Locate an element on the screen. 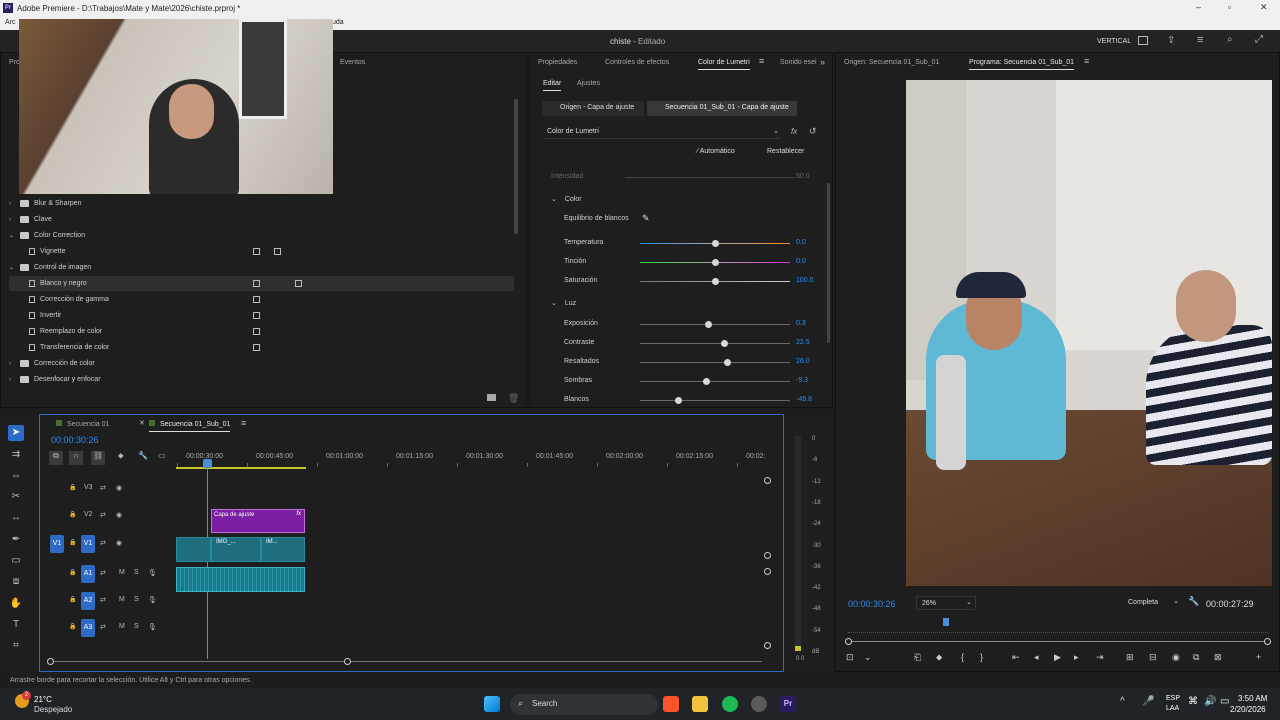 The height and width of the screenshot is (720, 1280). camera-icon: ◉ is located at coordinates (1176, 657).